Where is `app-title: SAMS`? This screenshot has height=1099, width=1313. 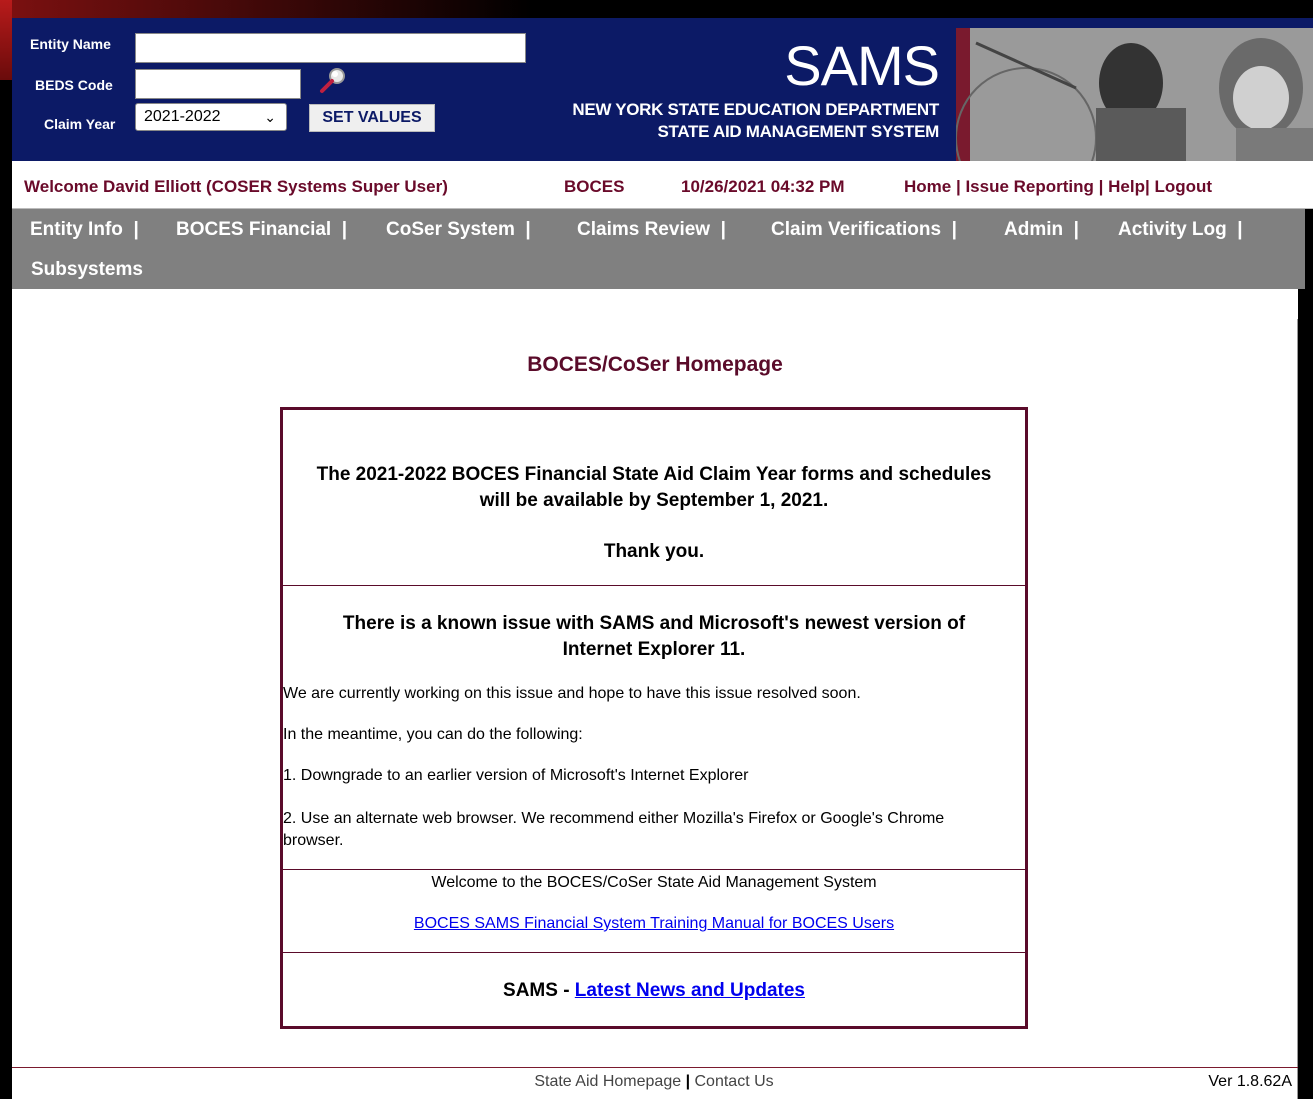
app-title: SAMS is located at coordinates (862, 65).